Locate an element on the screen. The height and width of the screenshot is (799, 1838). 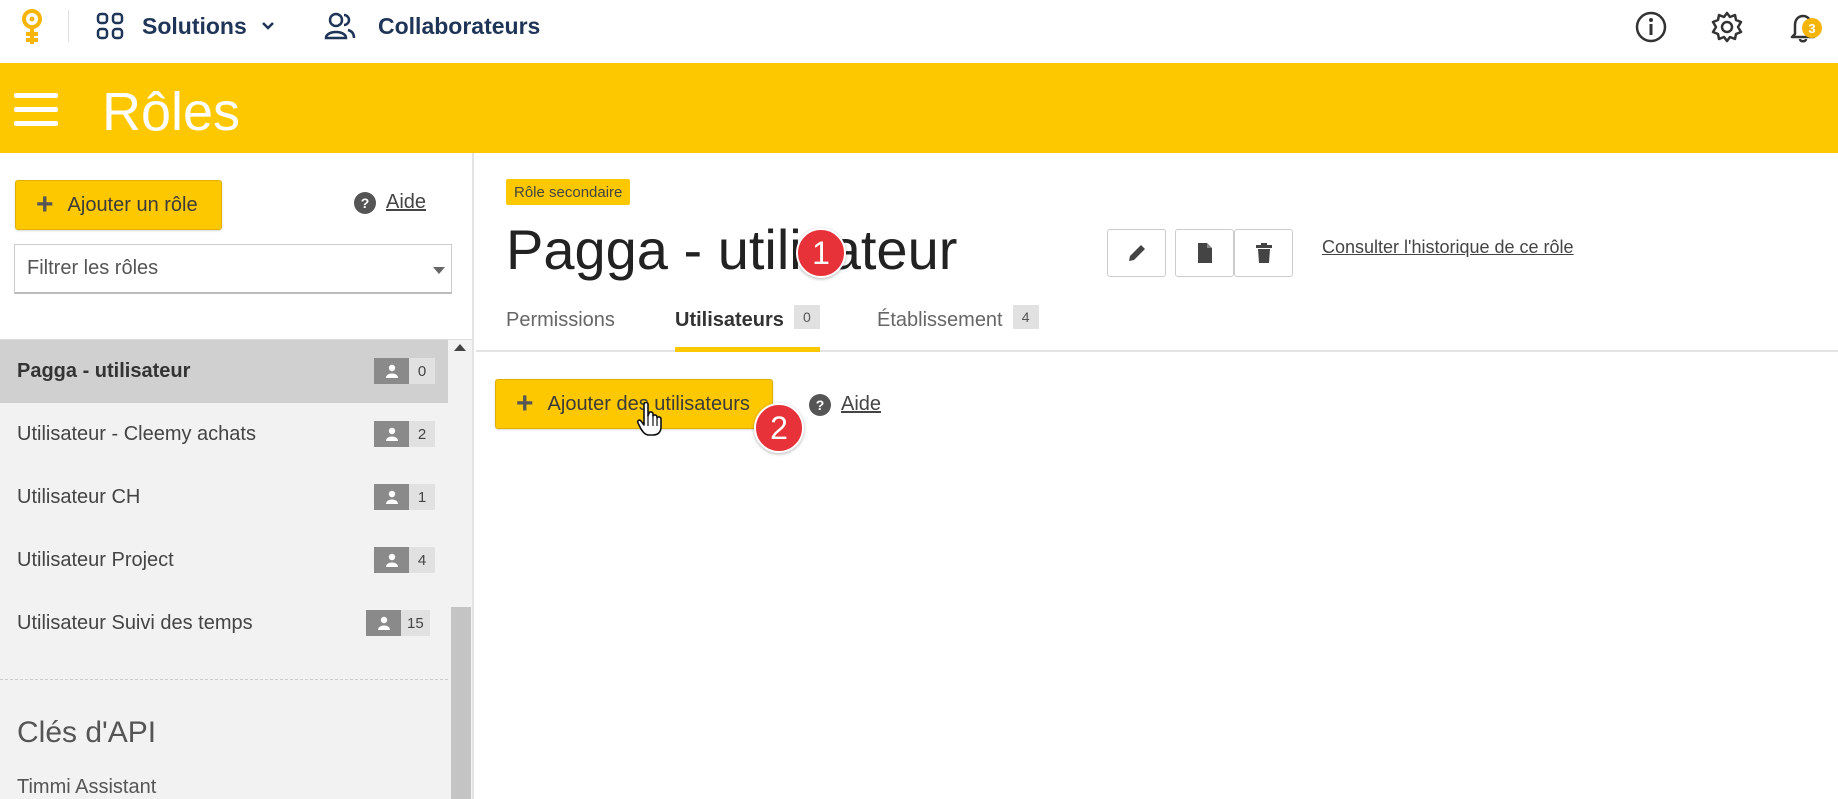
gear-icon is located at coordinates (1727, 27).